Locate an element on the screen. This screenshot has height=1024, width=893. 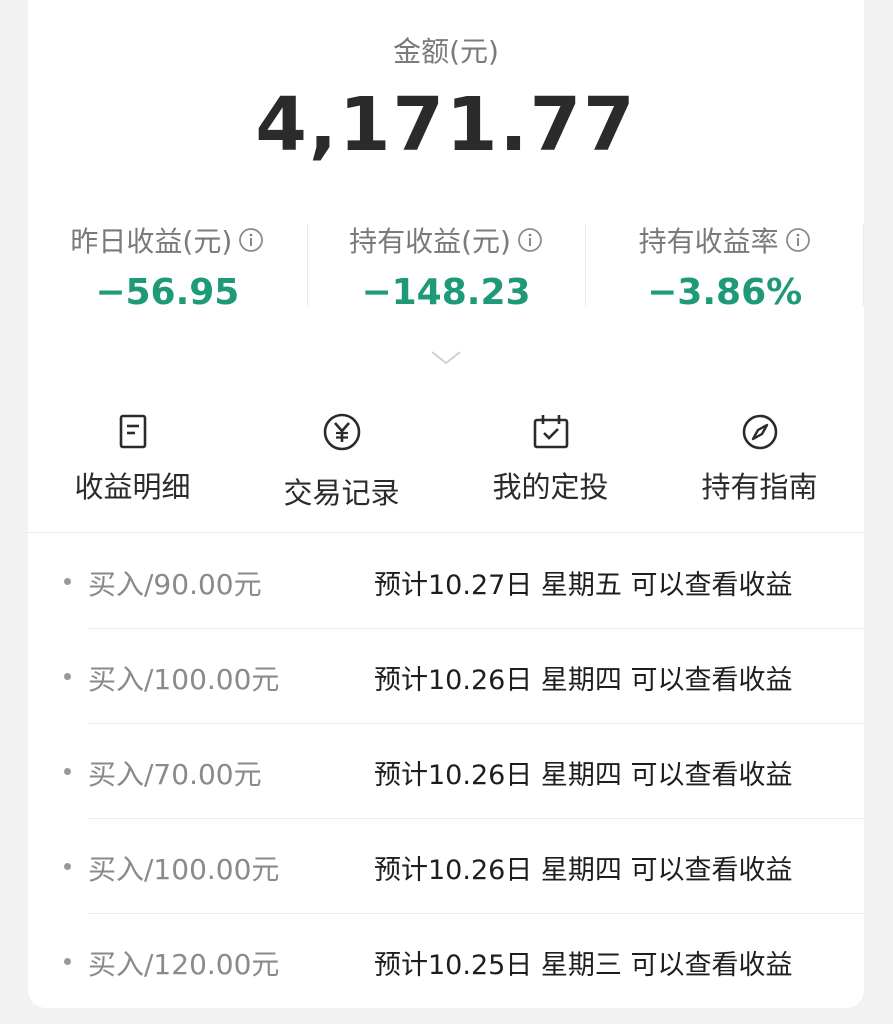
action-label: 我的定投 is located at coordinates (550, 487).